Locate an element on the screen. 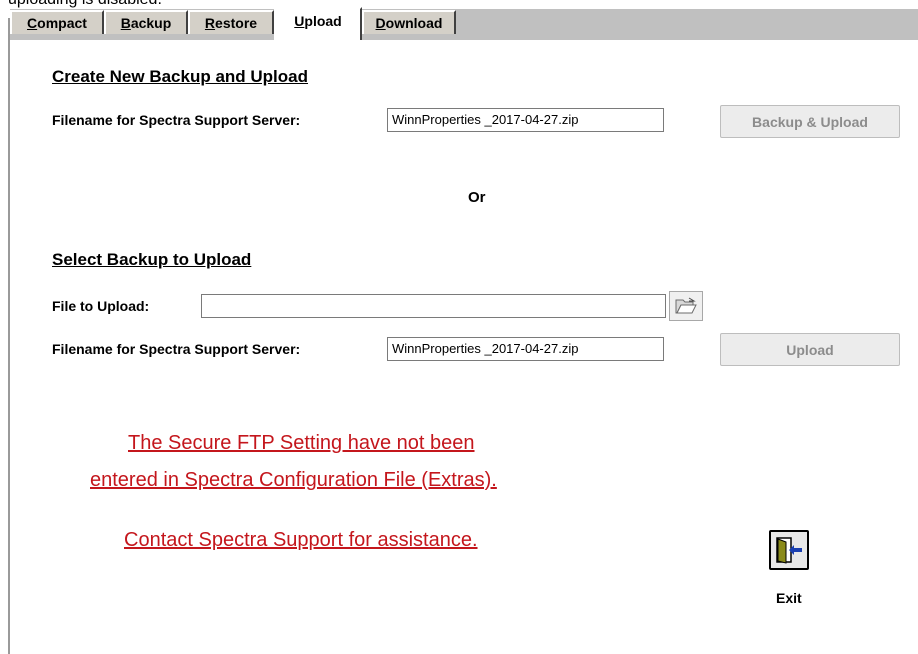 Image resolution: width=918 pixels, height=654 pixels. exit-door-icon is located at coordinates (789, 550).